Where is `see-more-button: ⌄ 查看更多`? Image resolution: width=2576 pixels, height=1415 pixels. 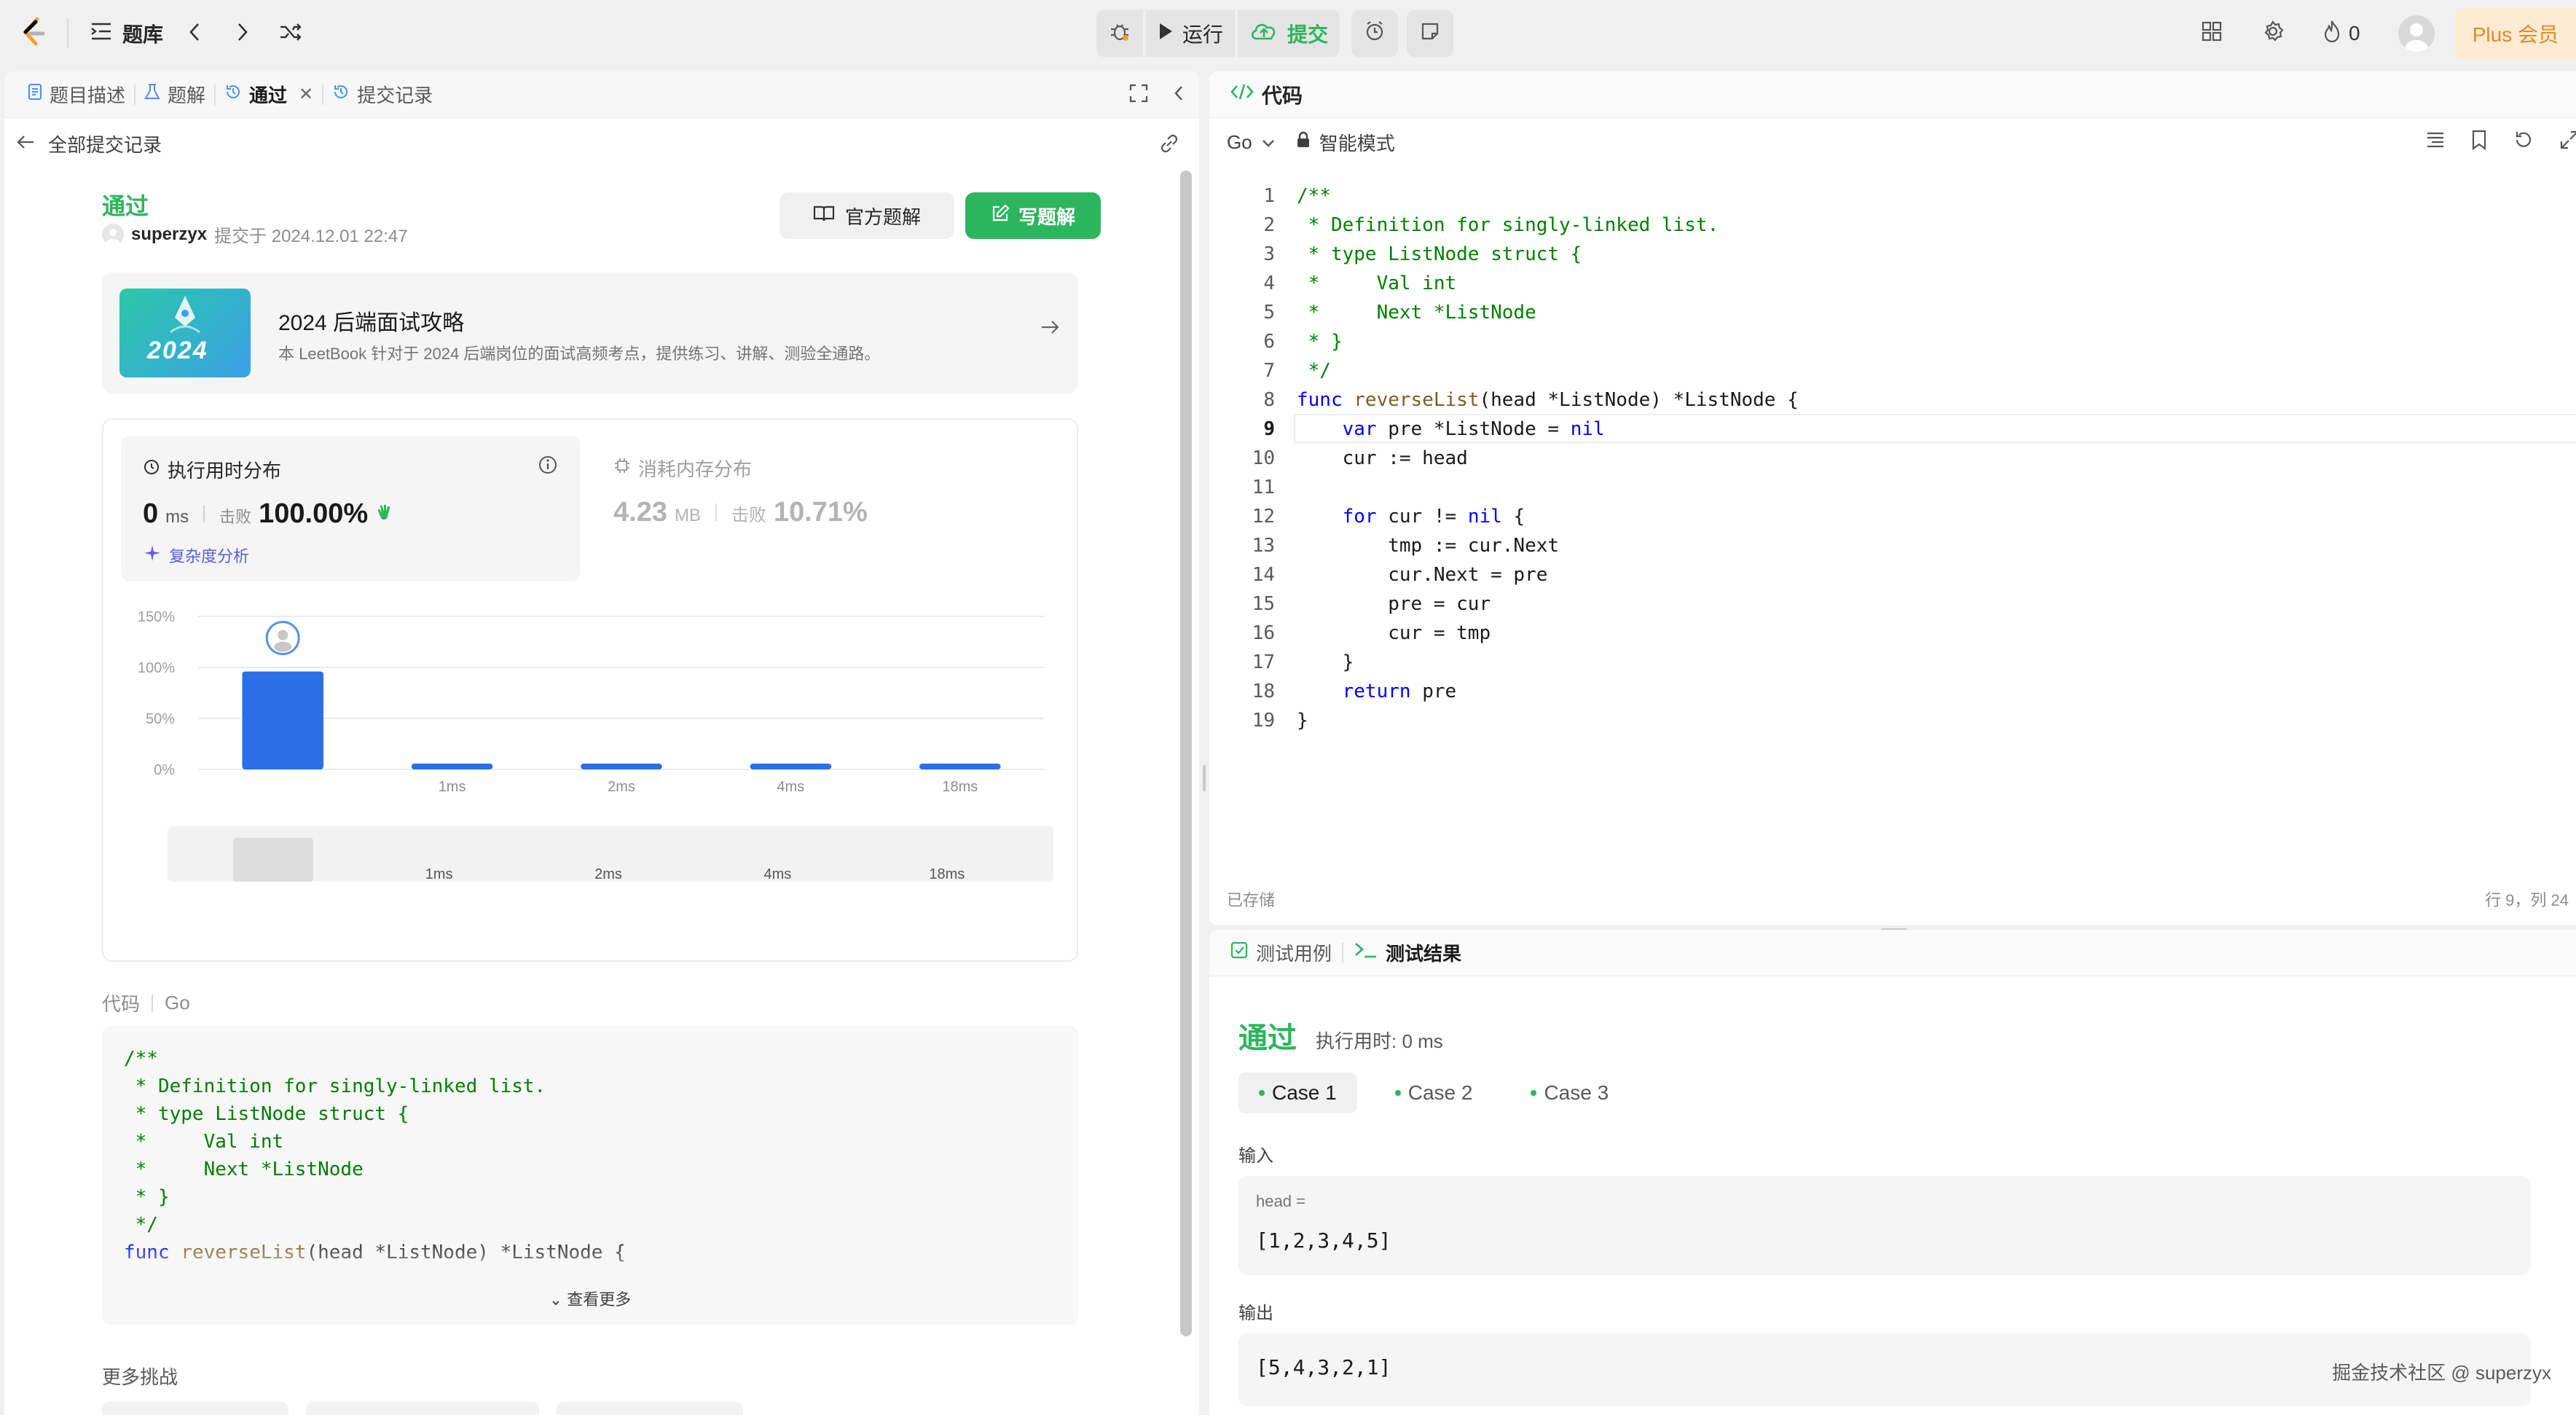 see-more-button: ⌄ 查看更多 is located at coordinates (590, 1298).